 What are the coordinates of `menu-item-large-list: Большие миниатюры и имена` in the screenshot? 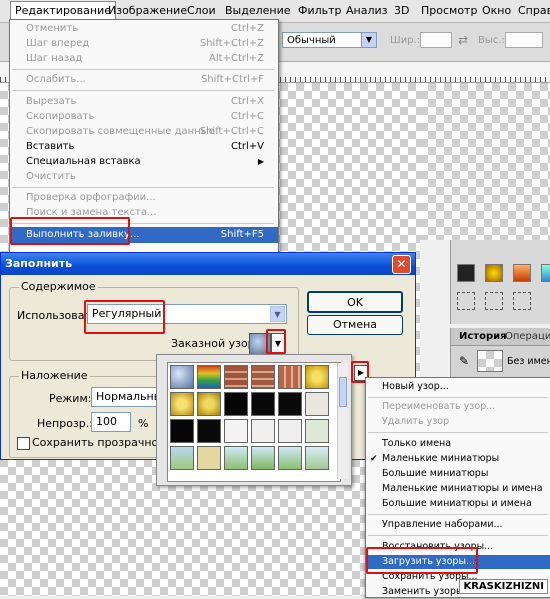 It's located at (458, 504).